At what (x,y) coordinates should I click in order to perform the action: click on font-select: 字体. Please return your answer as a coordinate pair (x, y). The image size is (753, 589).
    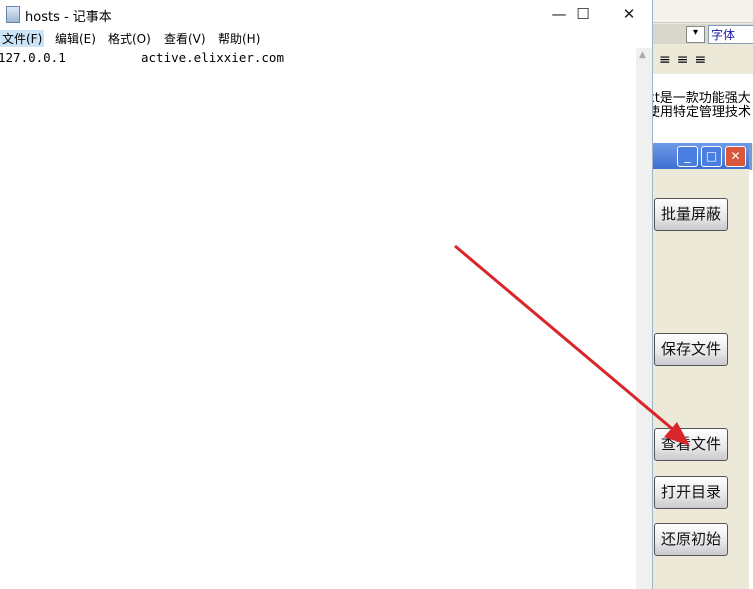
    Looking at the image, I should click on (730, 34).